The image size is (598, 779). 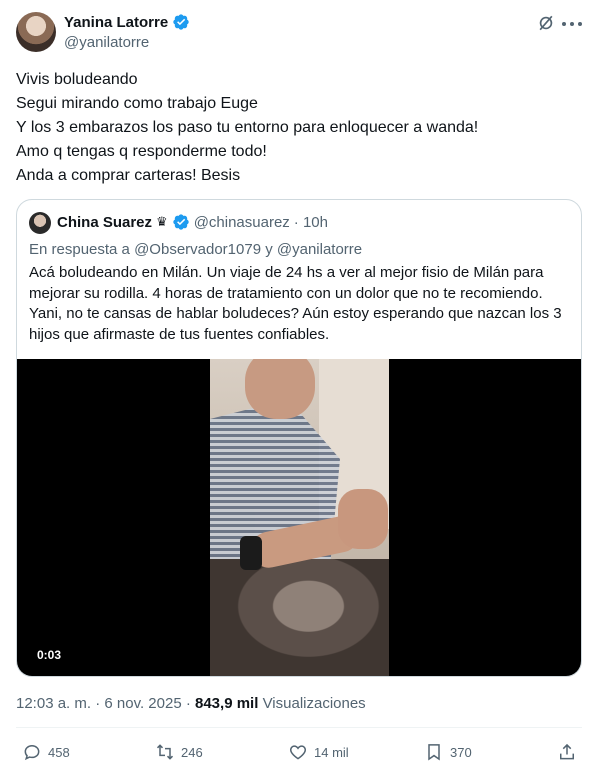 I want to click on grok-icon, so click(x=546, y=23).